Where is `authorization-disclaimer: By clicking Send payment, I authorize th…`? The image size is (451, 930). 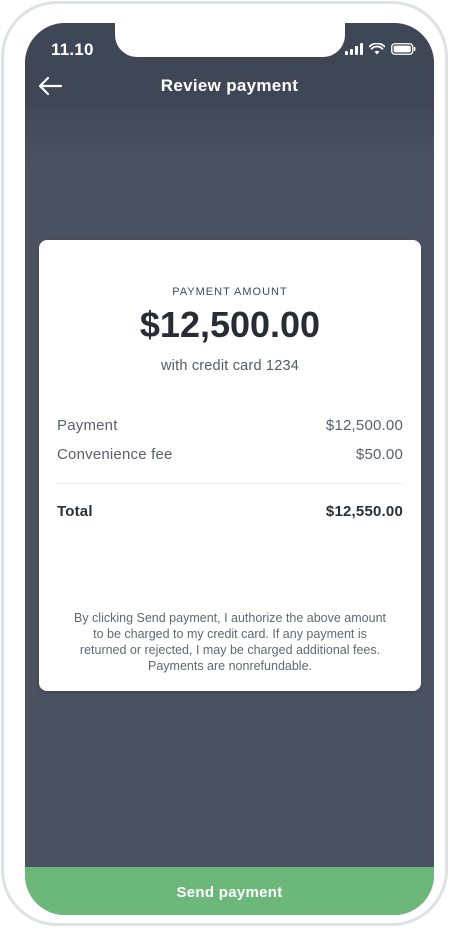 authorization-disclaimer: By clicking Send payment, I authorize th… is located at coordinates (230, 642).